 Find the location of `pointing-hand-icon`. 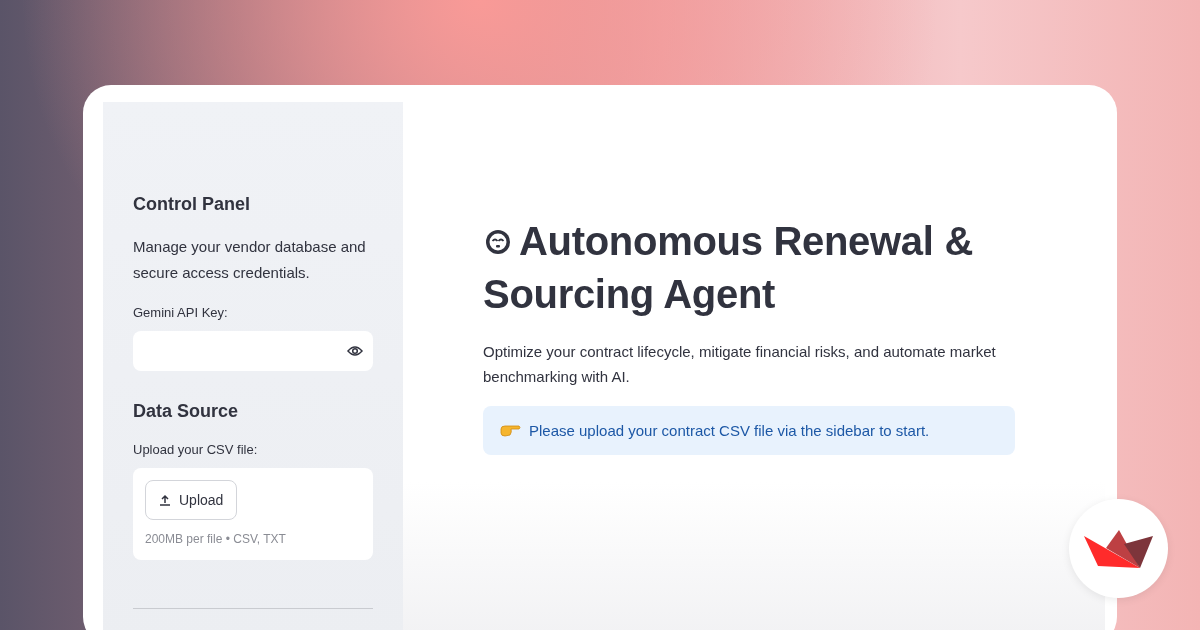

pointing-hand-icon is located at coordinates (510, 430).